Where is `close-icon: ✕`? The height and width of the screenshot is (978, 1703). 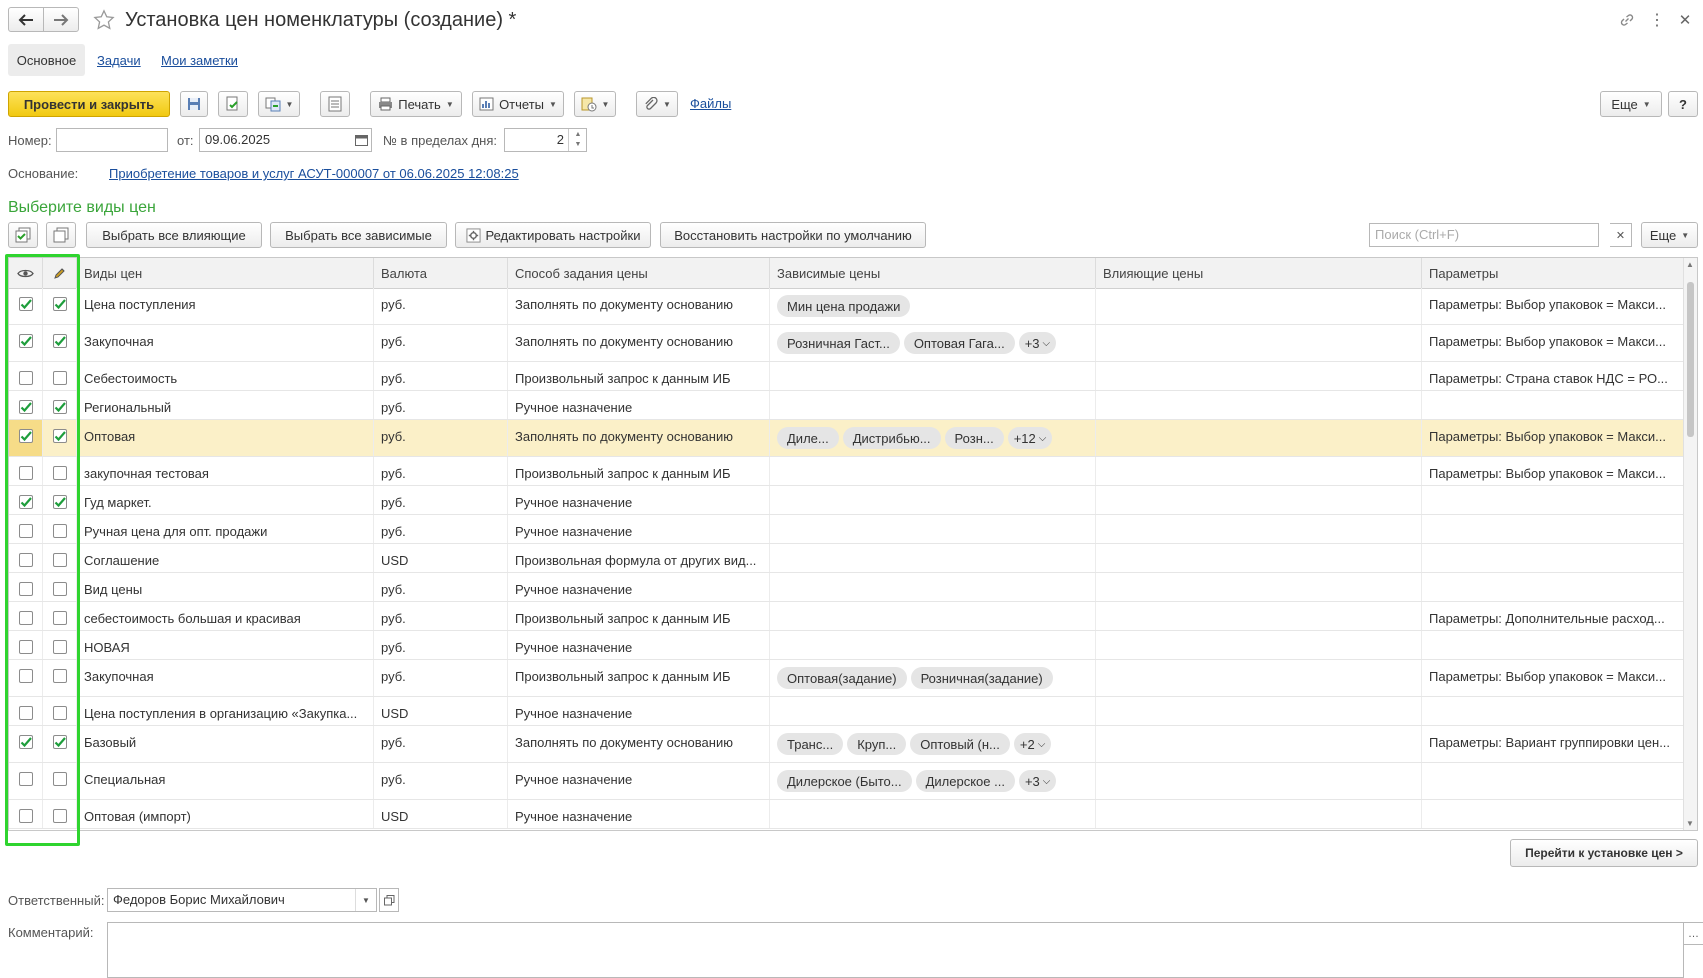
close-icon: ✕ is located at coordinates (1685, 20).